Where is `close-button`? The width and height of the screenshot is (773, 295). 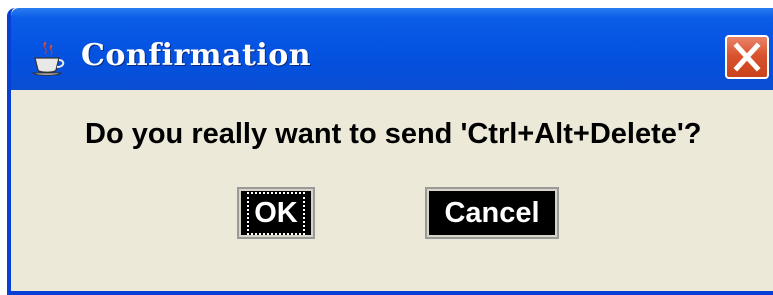
close-button is located at coordinates (747, 57).